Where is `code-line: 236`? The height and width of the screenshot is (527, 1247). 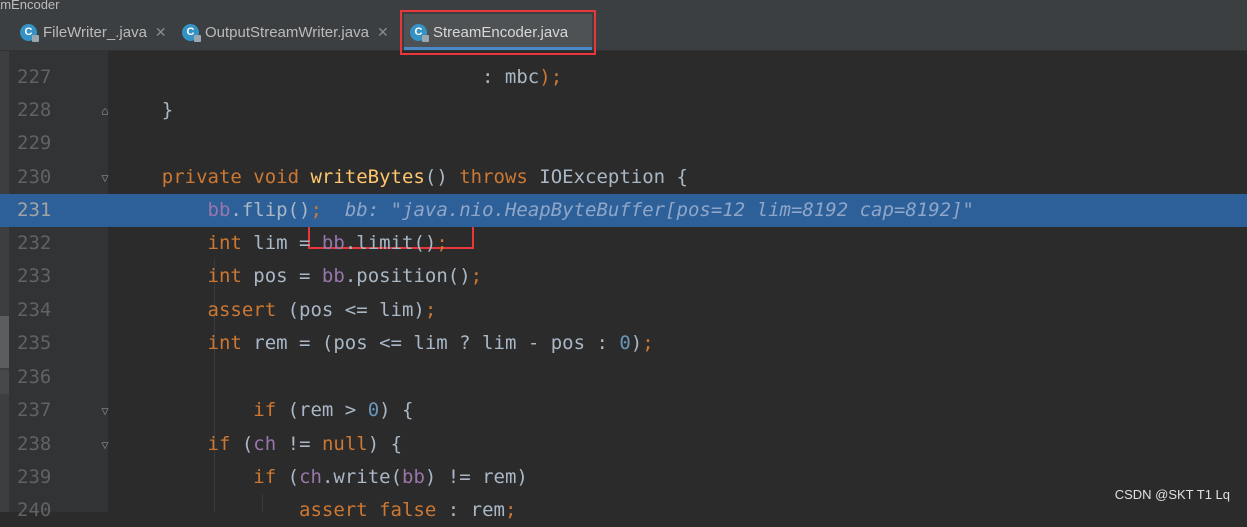 code-line: 236 is located at coordinates (623, 377).